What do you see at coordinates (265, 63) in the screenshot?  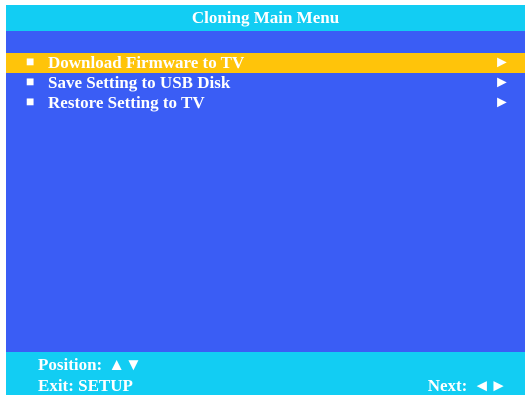 I see `menu-item-download-firmware: ■ Download Firmware to TV ►` at bounding box center [265, 63].